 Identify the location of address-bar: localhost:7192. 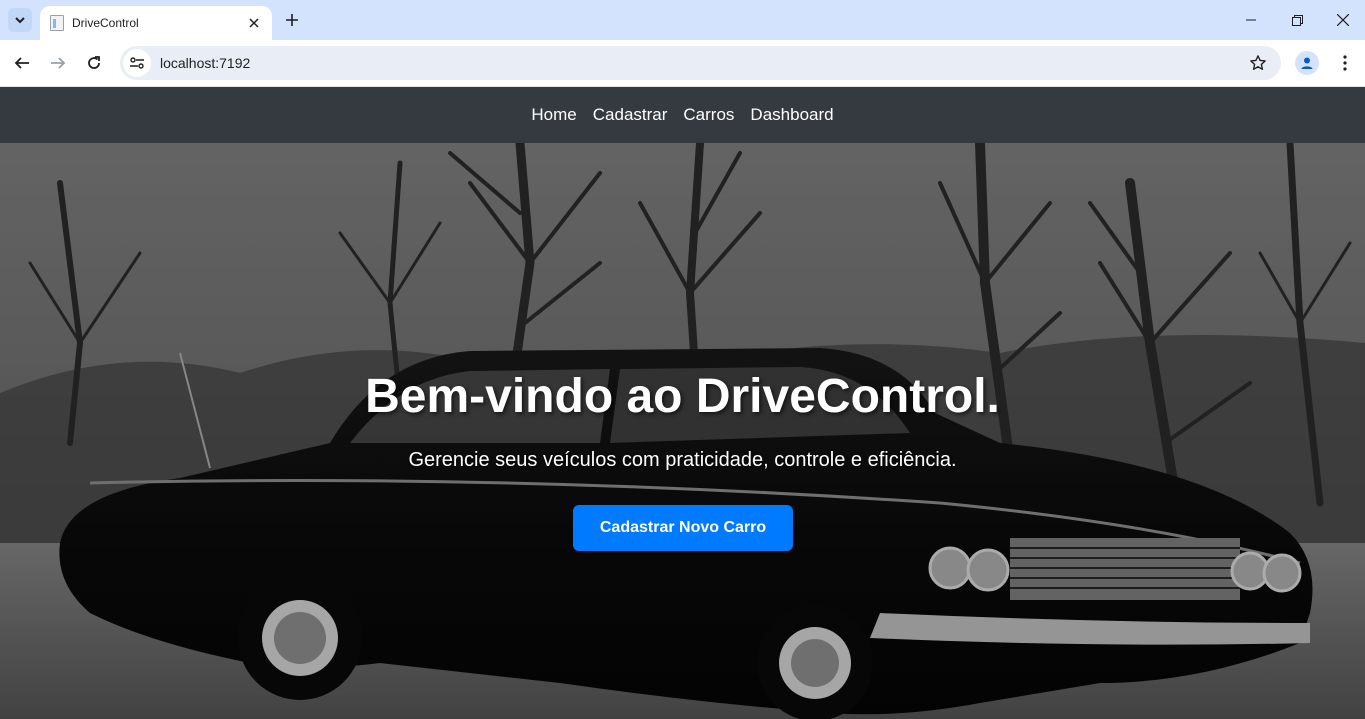
(700, 63).